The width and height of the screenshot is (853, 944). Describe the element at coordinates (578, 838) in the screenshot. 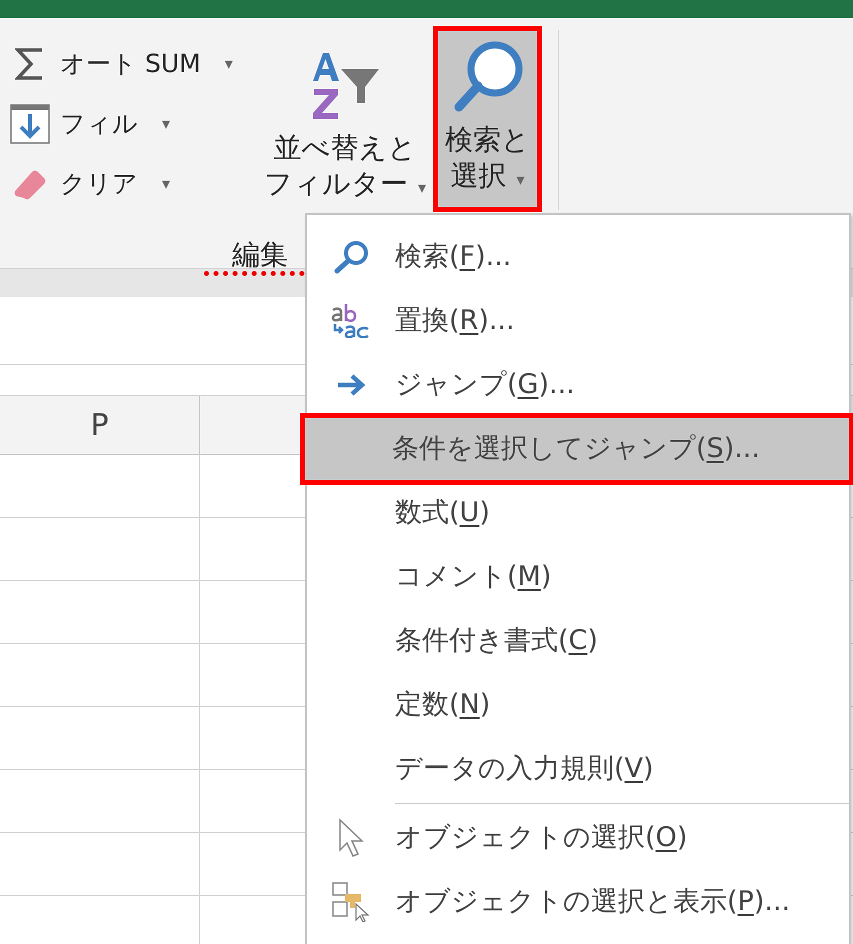

I see `menu-item: オブジェクトの選択(O)` at that location.